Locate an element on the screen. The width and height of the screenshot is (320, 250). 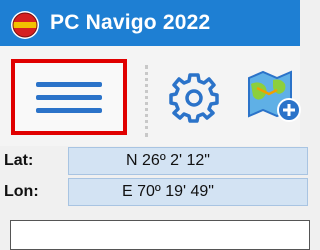
menu-button is located at coordinates (69, 97).